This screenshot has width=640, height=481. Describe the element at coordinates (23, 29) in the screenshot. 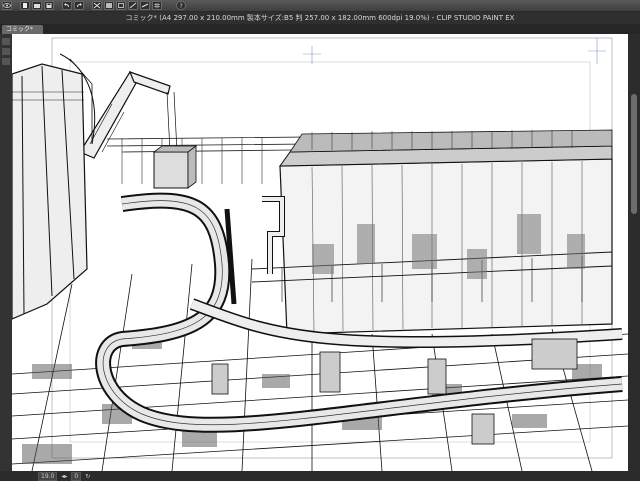

I see `tab-comic: コミック*` at that location.